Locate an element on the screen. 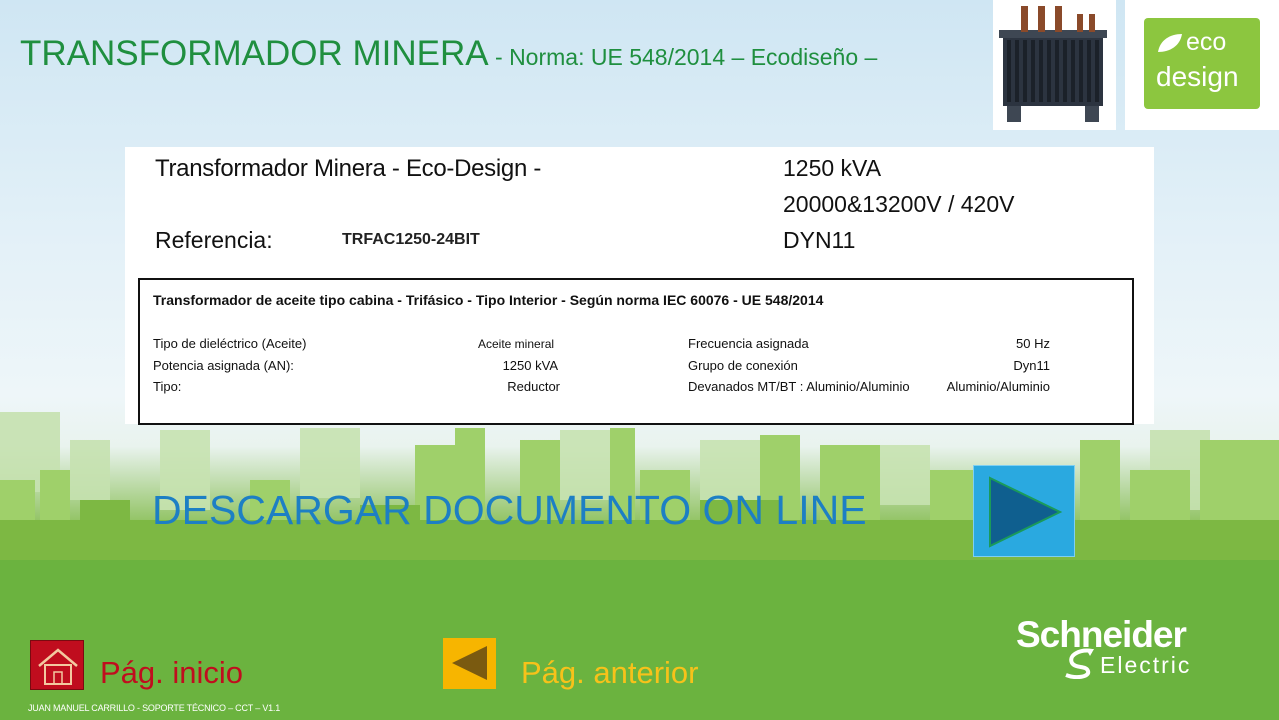 This screenshot has width=1279, height=720. back-button is located at coordinates (469, 663).